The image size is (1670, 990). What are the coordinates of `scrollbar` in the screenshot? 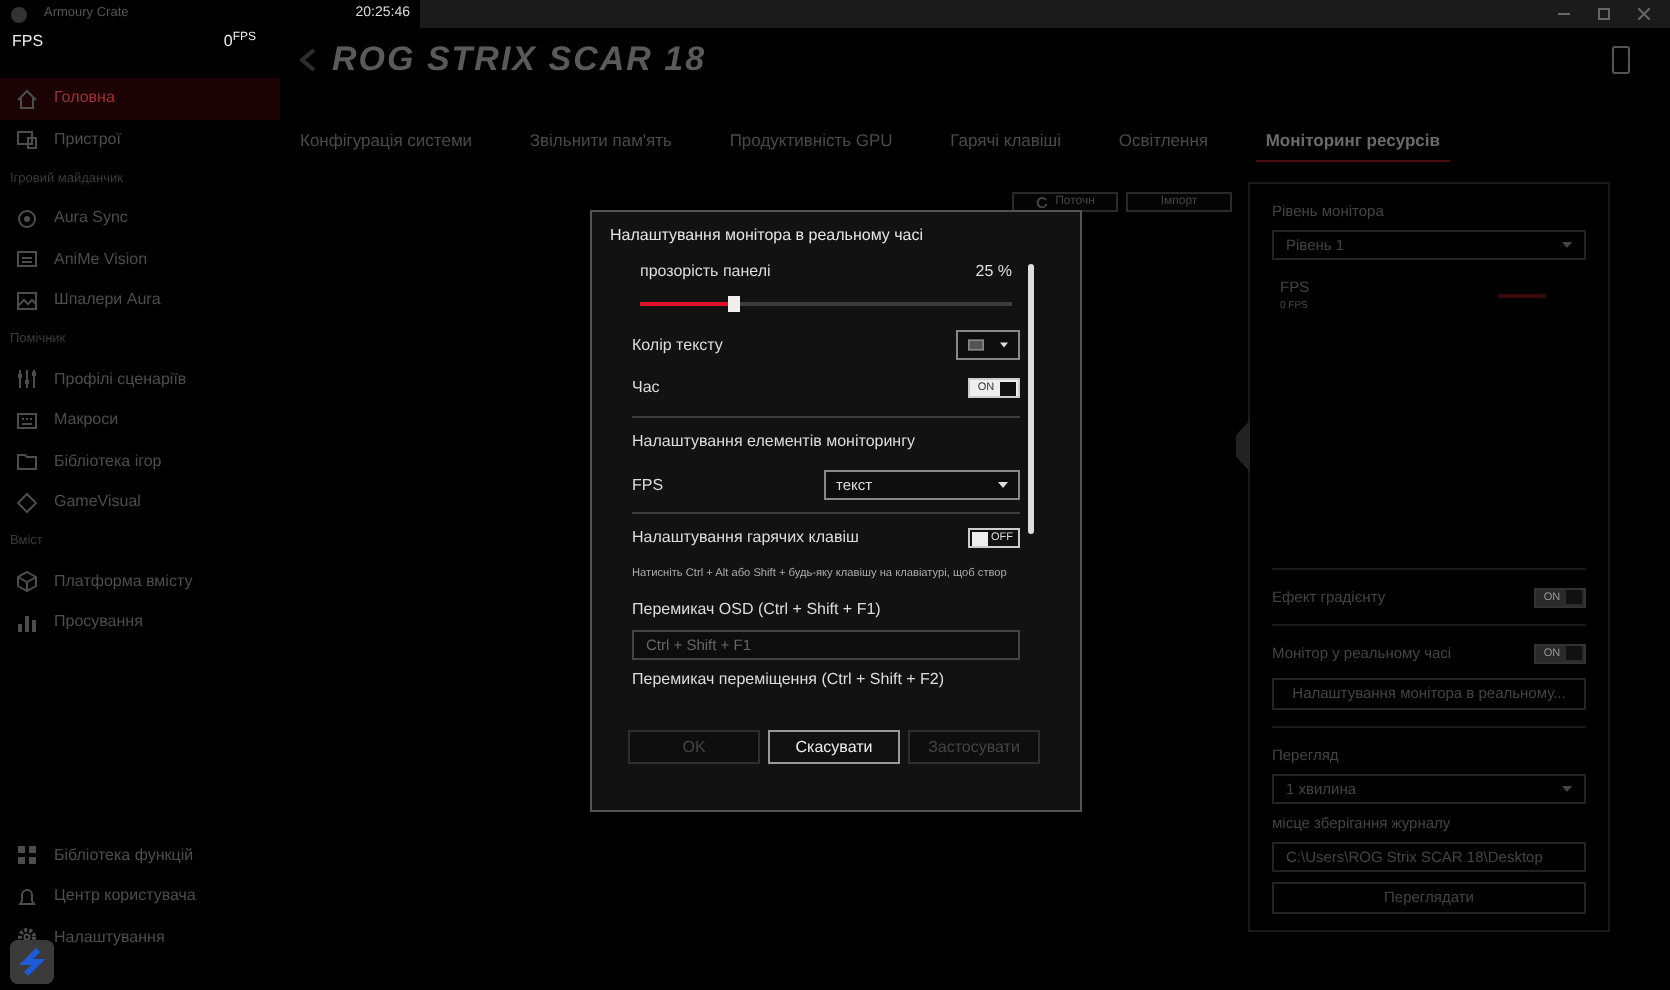 It's located at (1031, 399).